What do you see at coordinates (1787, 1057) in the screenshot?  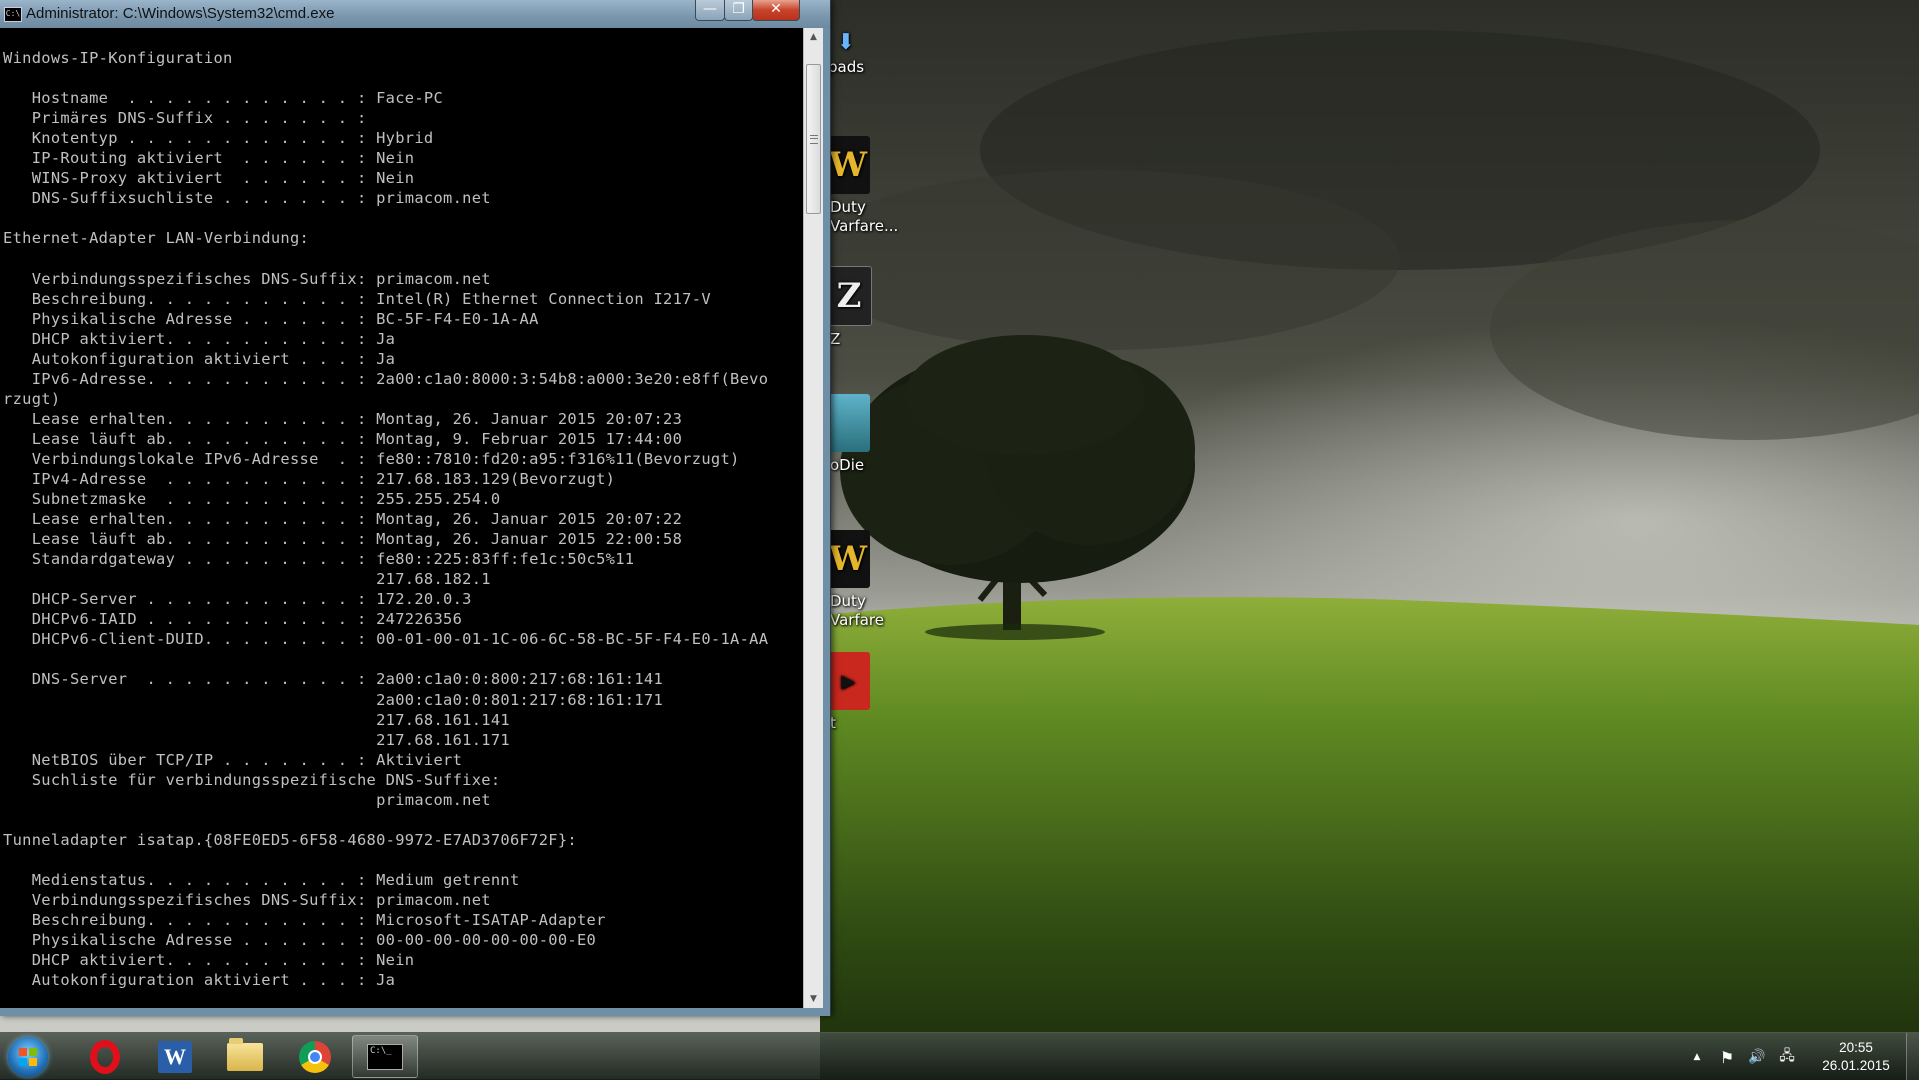 I see `network-icon: 🖧` at bounding box center [1787, 1057].